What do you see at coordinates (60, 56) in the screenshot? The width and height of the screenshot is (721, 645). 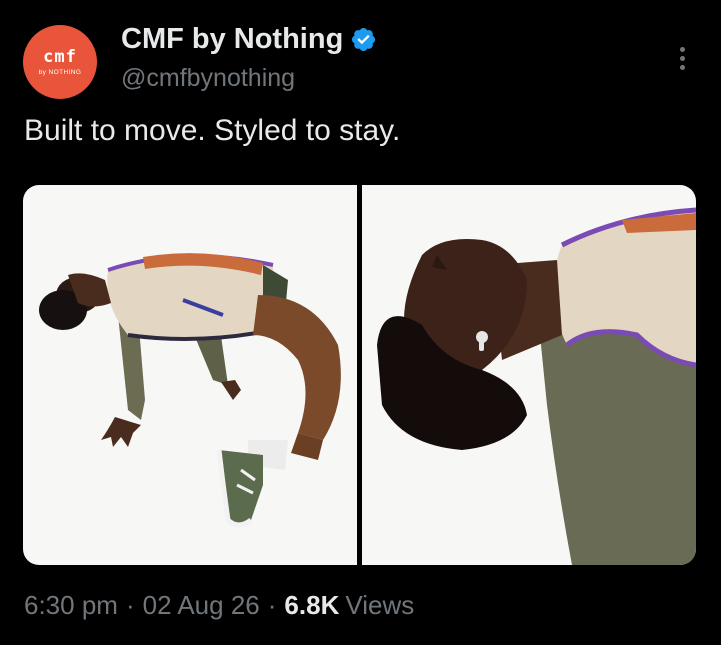 I see `avatar-logo-text: cmf` at bounding box center [60, 56].